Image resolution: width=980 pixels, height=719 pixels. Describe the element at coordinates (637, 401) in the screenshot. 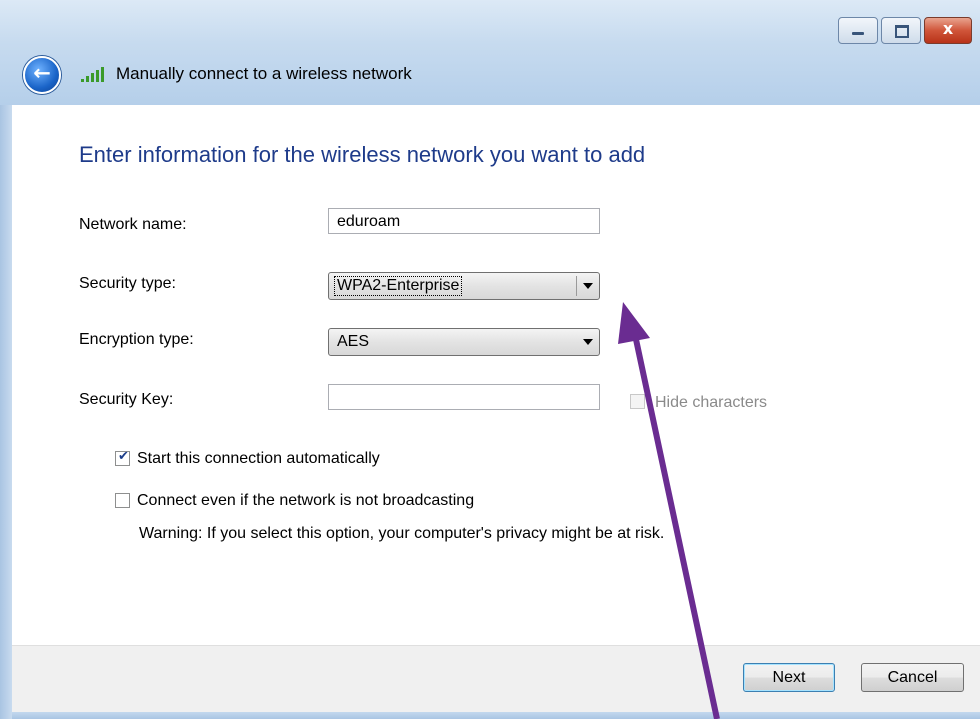

I see `hide-characters-checkbox` at that location.